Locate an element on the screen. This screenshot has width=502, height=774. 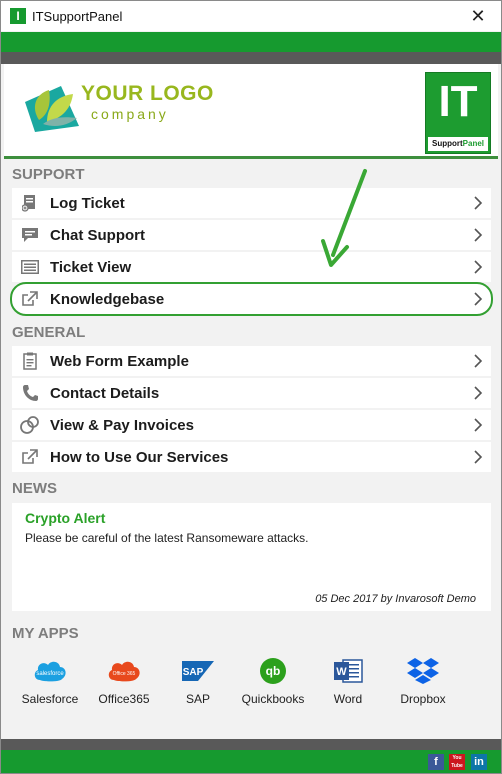
app-dropbox: Dropbox is located at coordinates (423, 681).